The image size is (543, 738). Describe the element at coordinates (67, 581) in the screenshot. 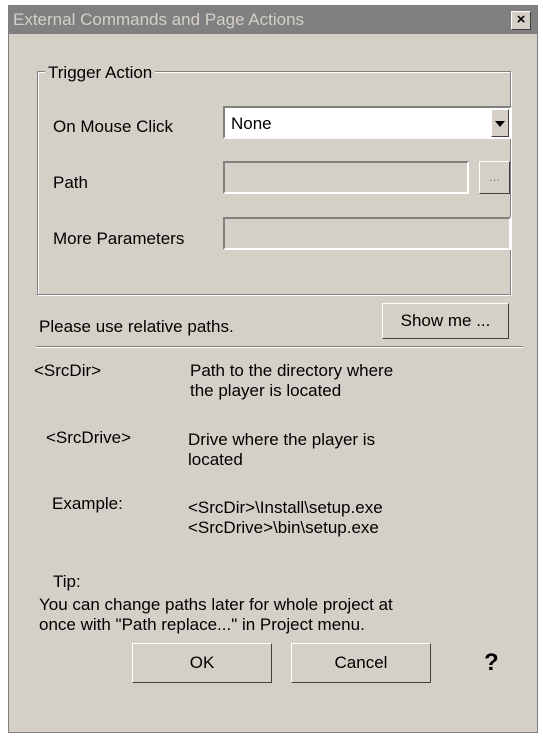

I see `tip-title: Tip:` at that location.